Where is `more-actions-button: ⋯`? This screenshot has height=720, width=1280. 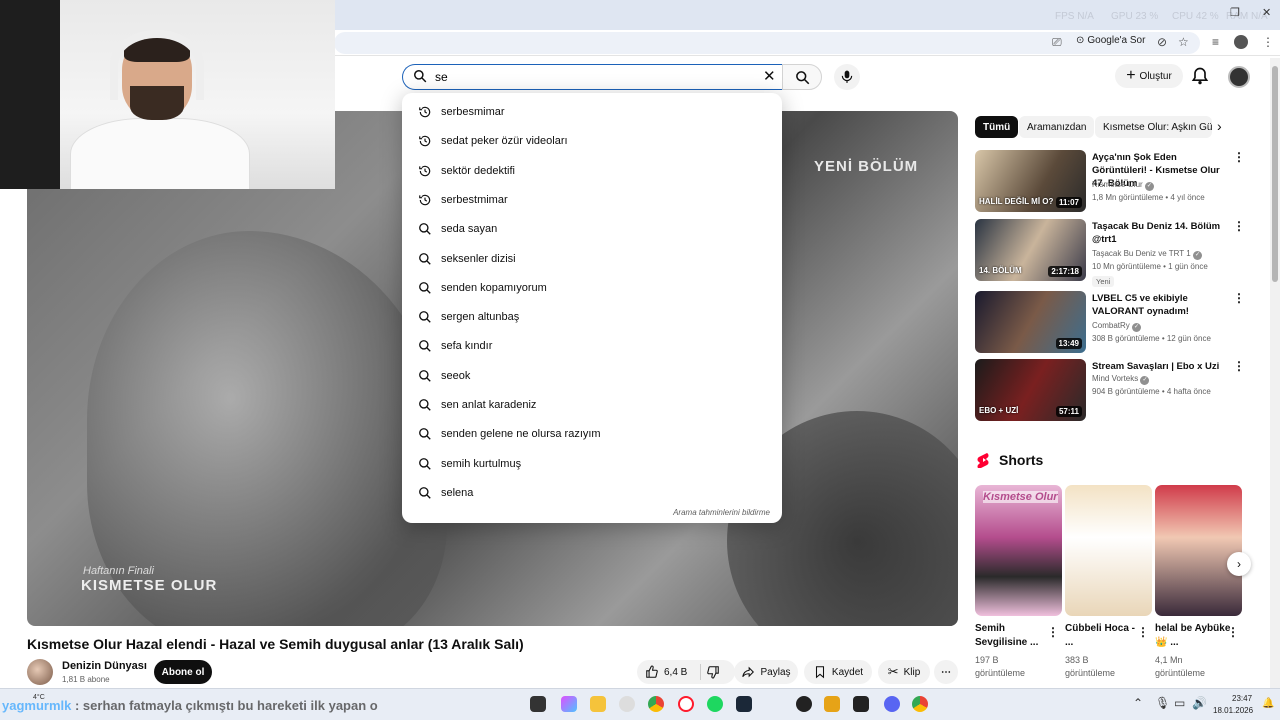 more-actions-button: ⋯ is located at coordinates (946, 672).